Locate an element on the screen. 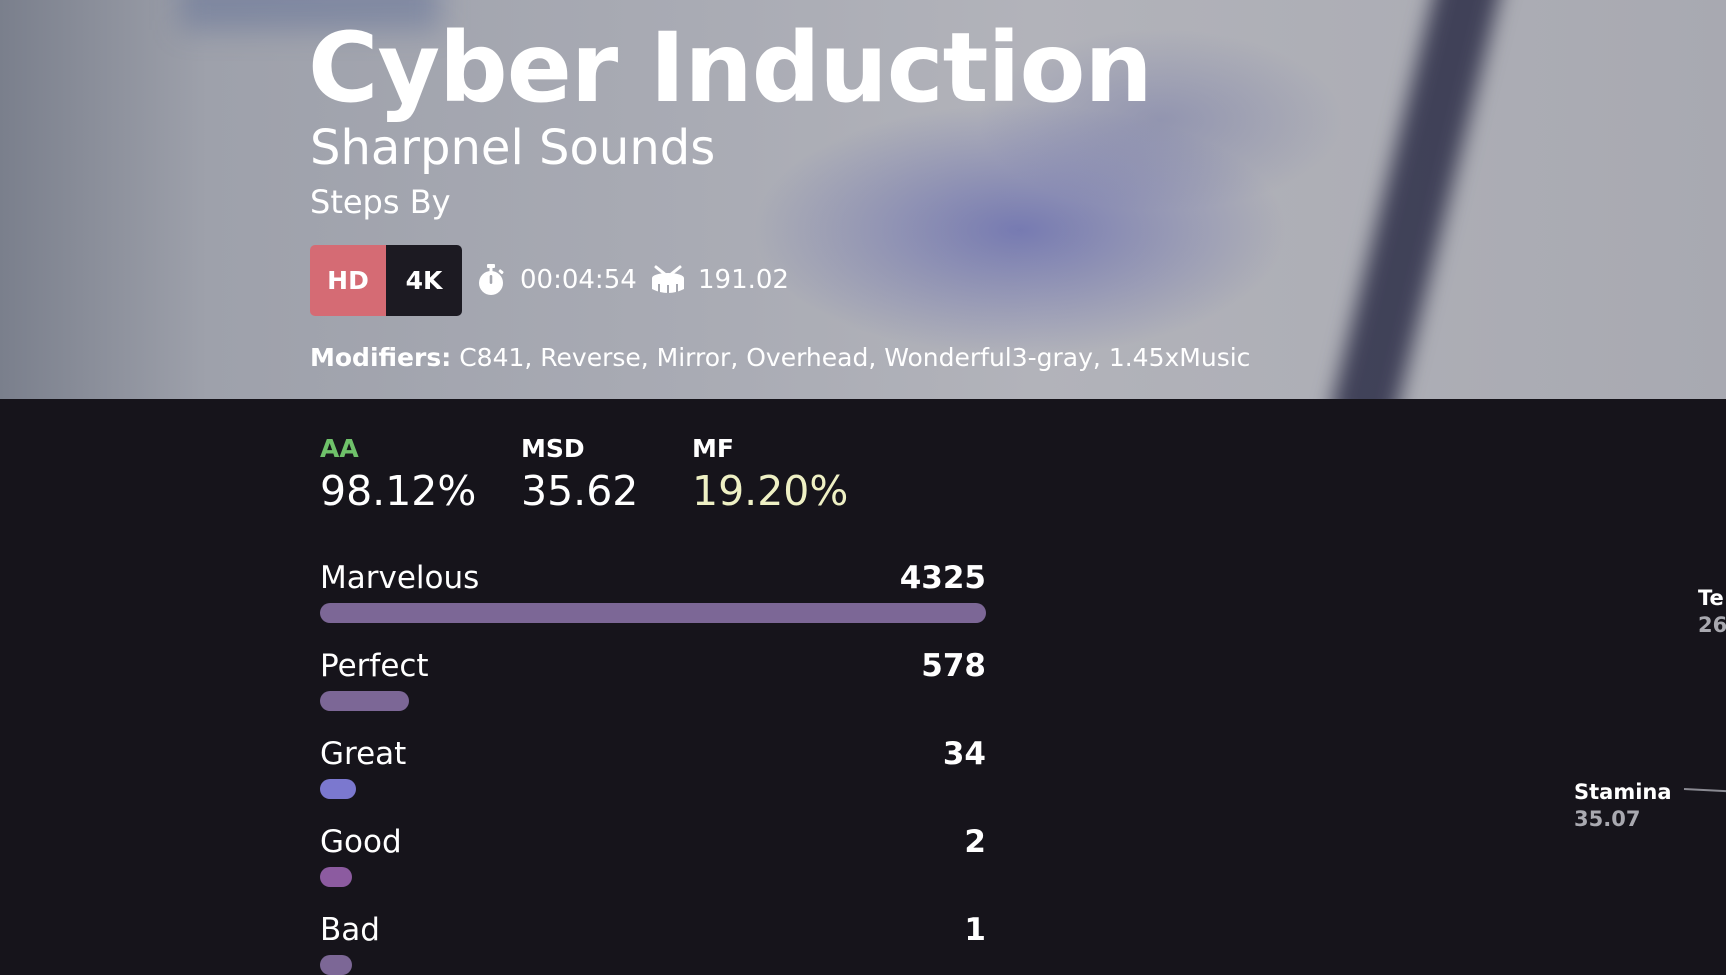 This screenshot has width=1726, height=975. msd-value: 35.62 is located at coordinates (580, 491).